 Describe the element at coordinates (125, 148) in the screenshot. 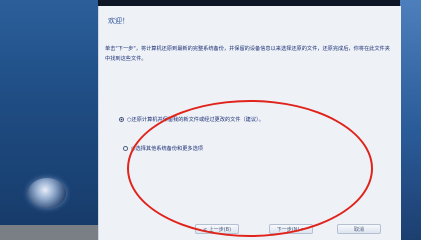

I see `radio-other-backup` at that location.